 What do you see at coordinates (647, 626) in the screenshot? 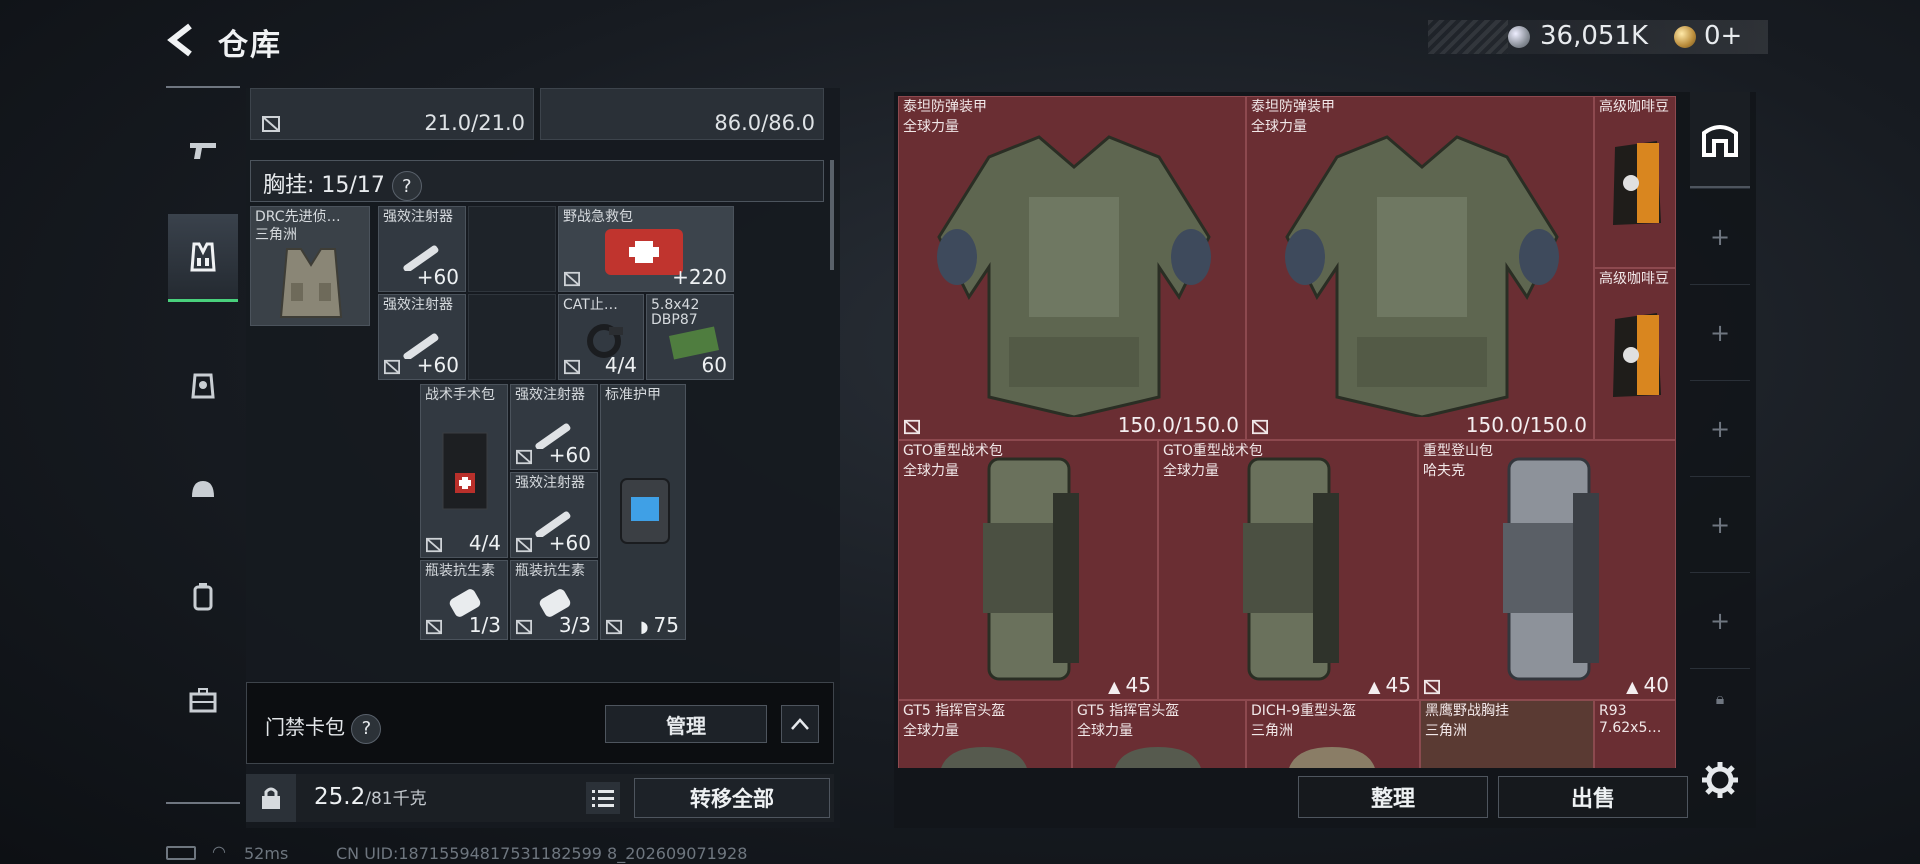
I see `shield-icon: ◗` at bounding box center [647, 626].